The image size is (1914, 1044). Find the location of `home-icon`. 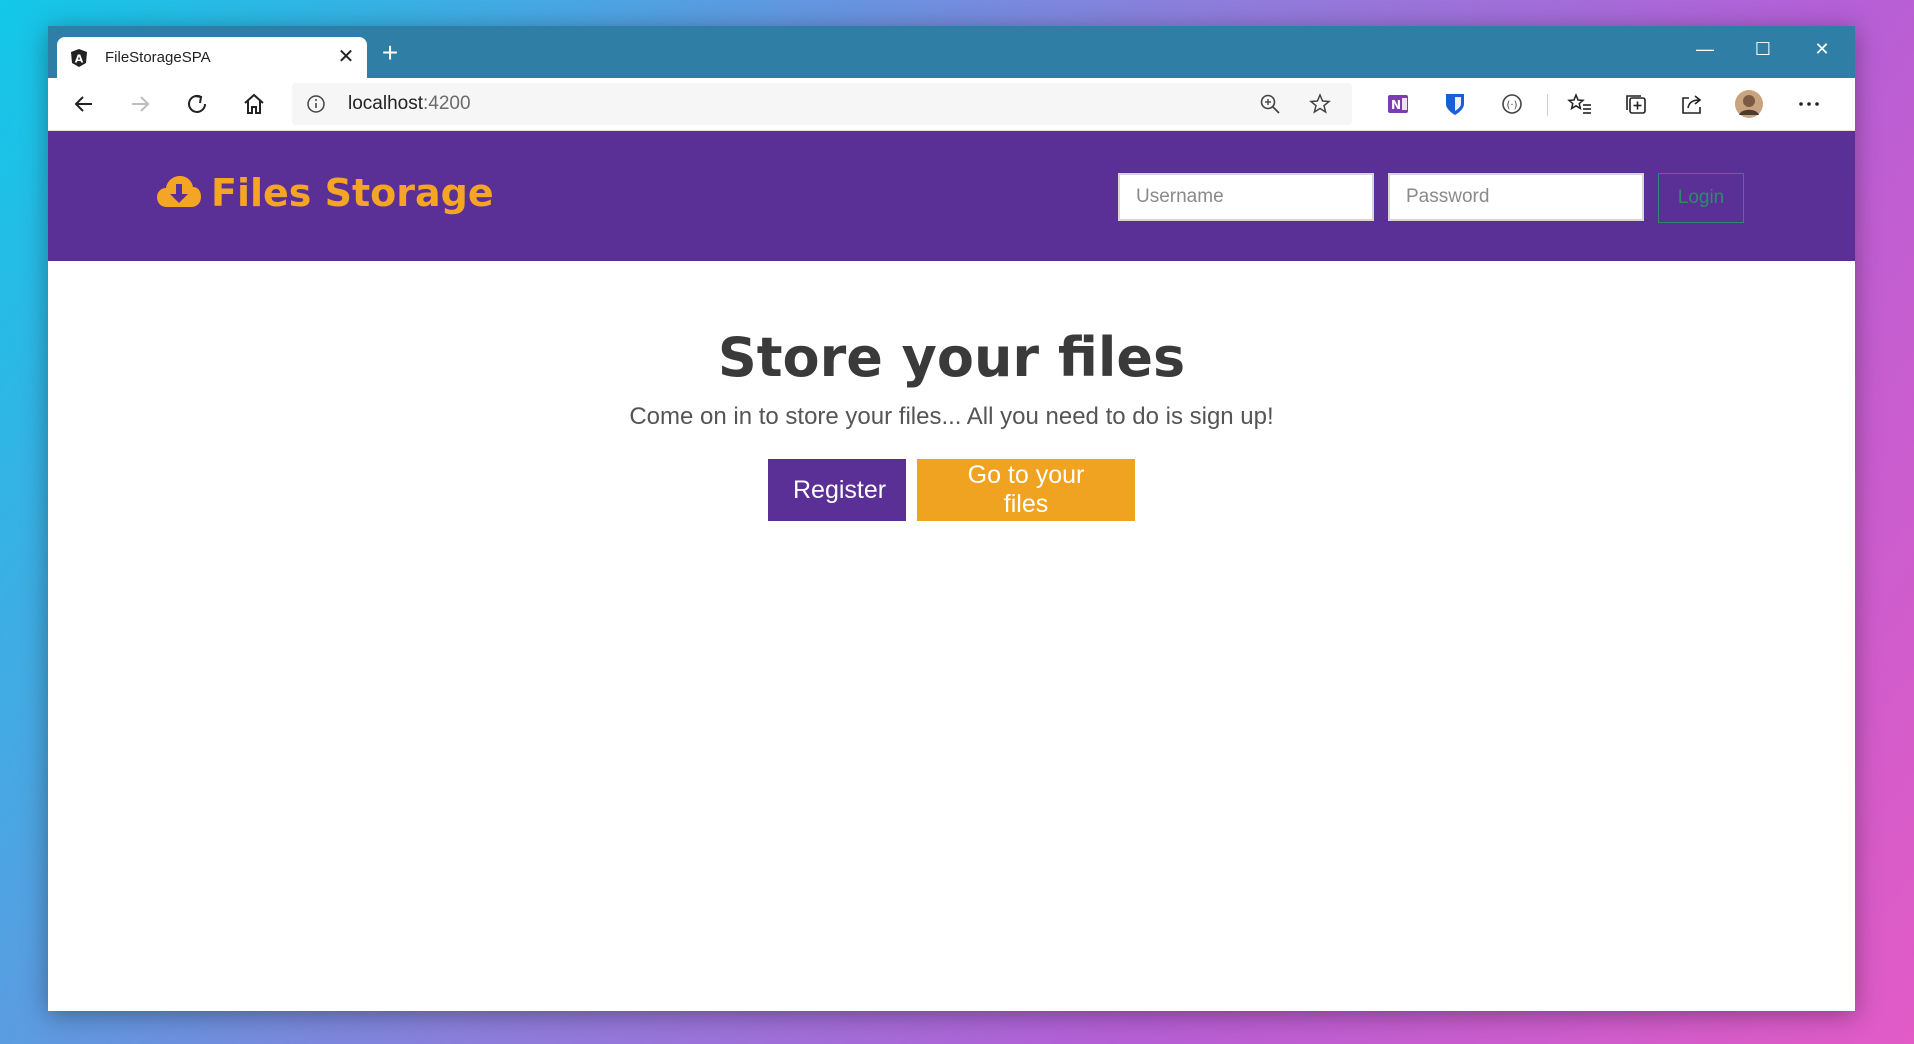

home-icon is located at coordinates (254, 104).